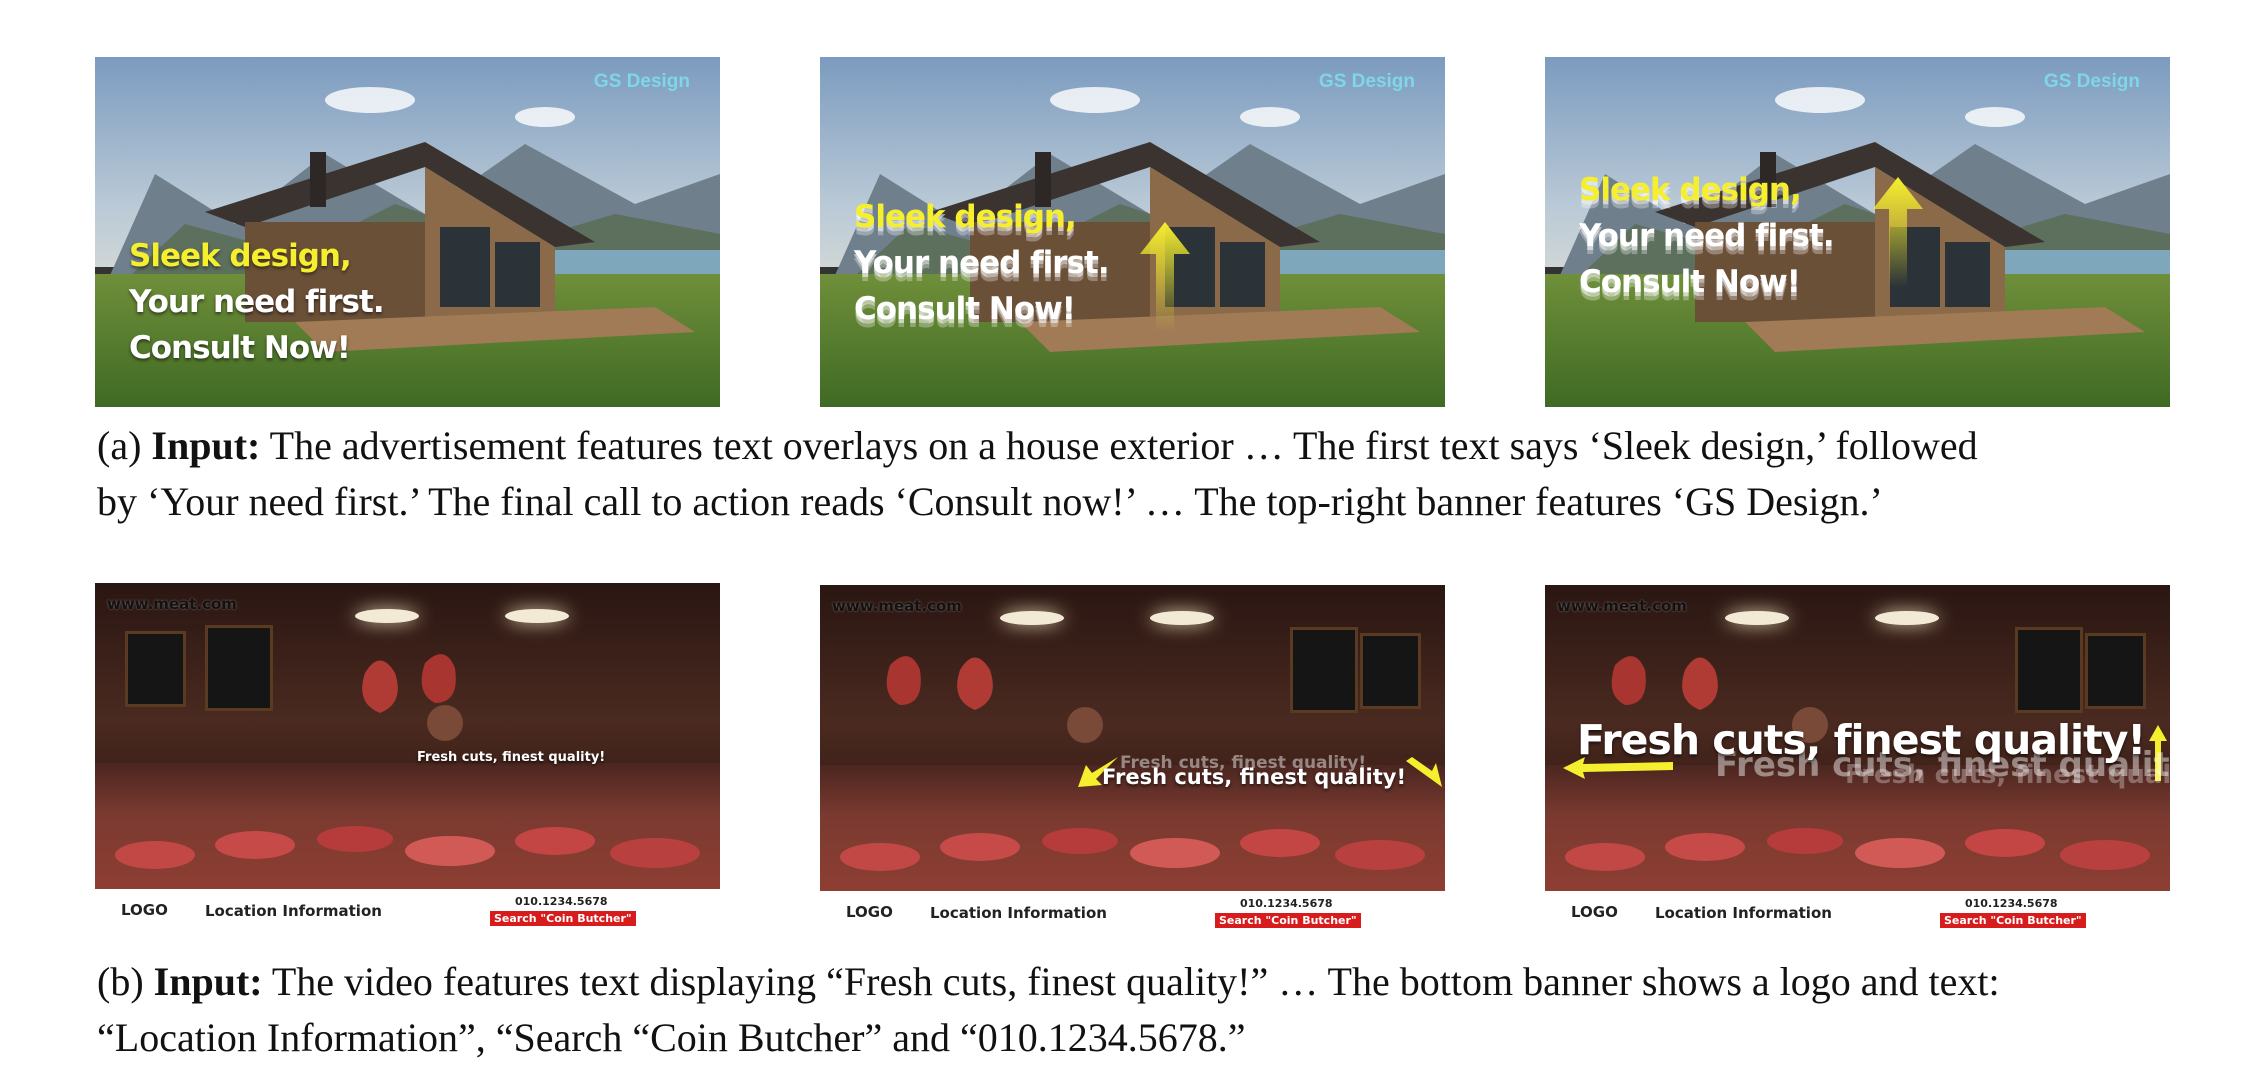 This screenshot has width=2268, height=1074. I want to click on arrow-right-icon, so click(1424, 772).